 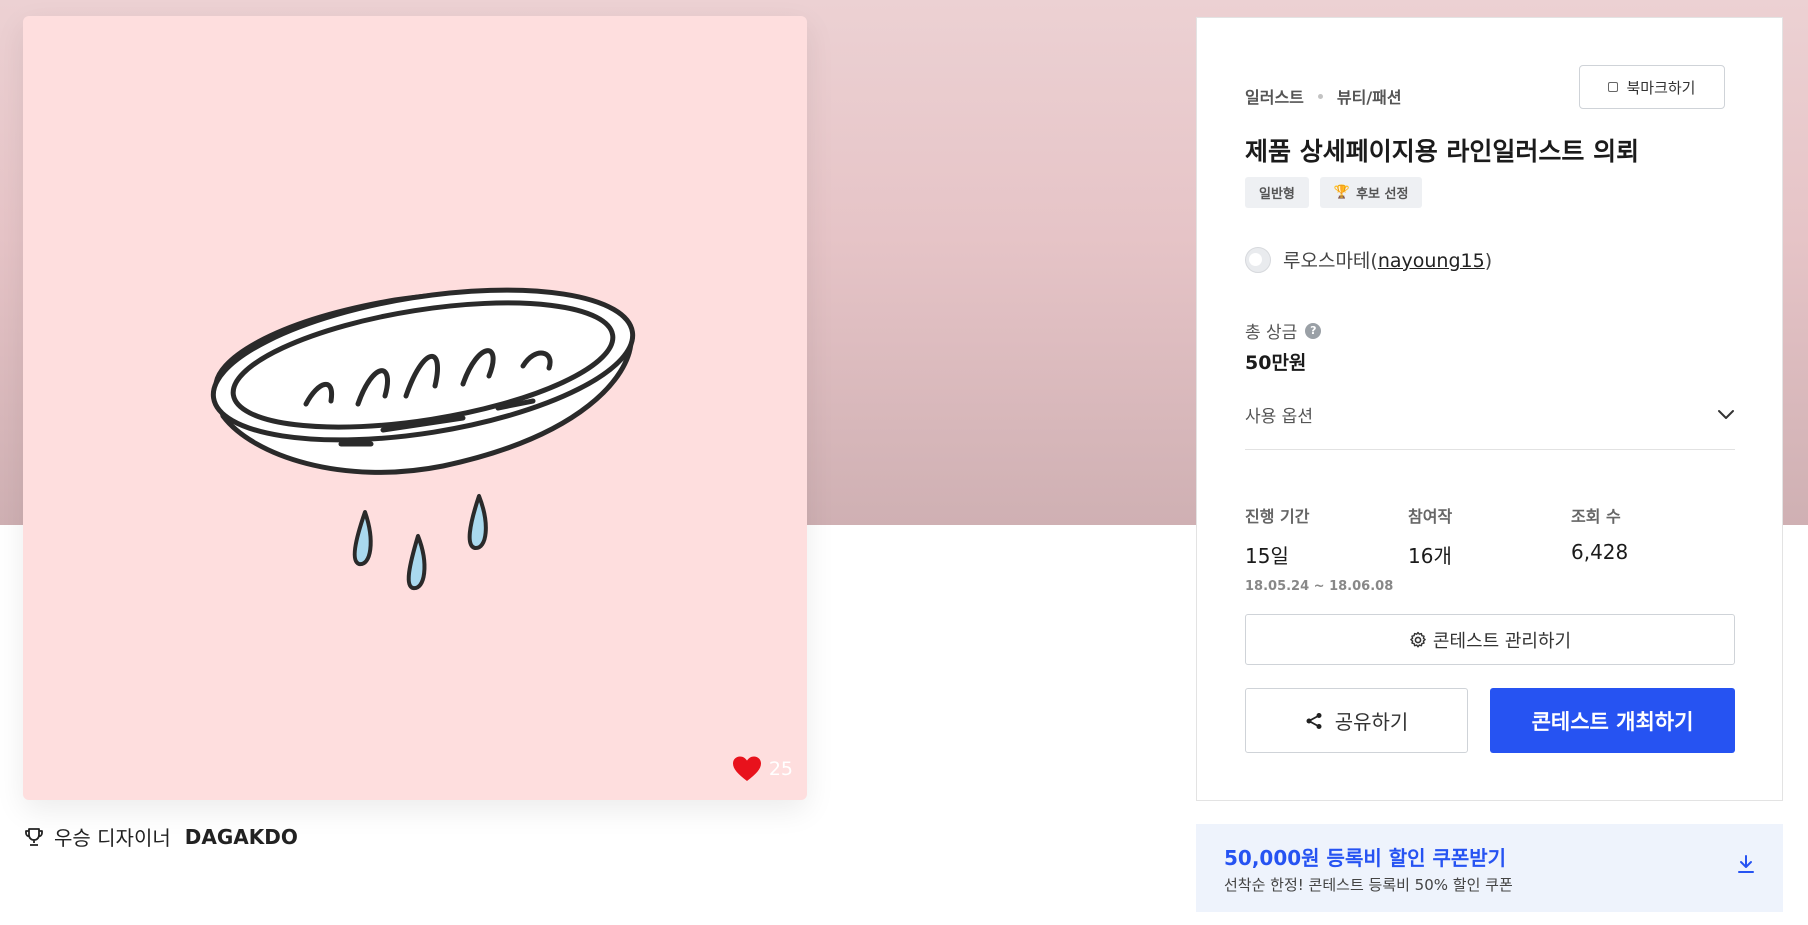 What do you see at coordinates (112, 838) in the screenshot?
I see `winner-label: 우승 디자이너` at bounding box center [112, 838].